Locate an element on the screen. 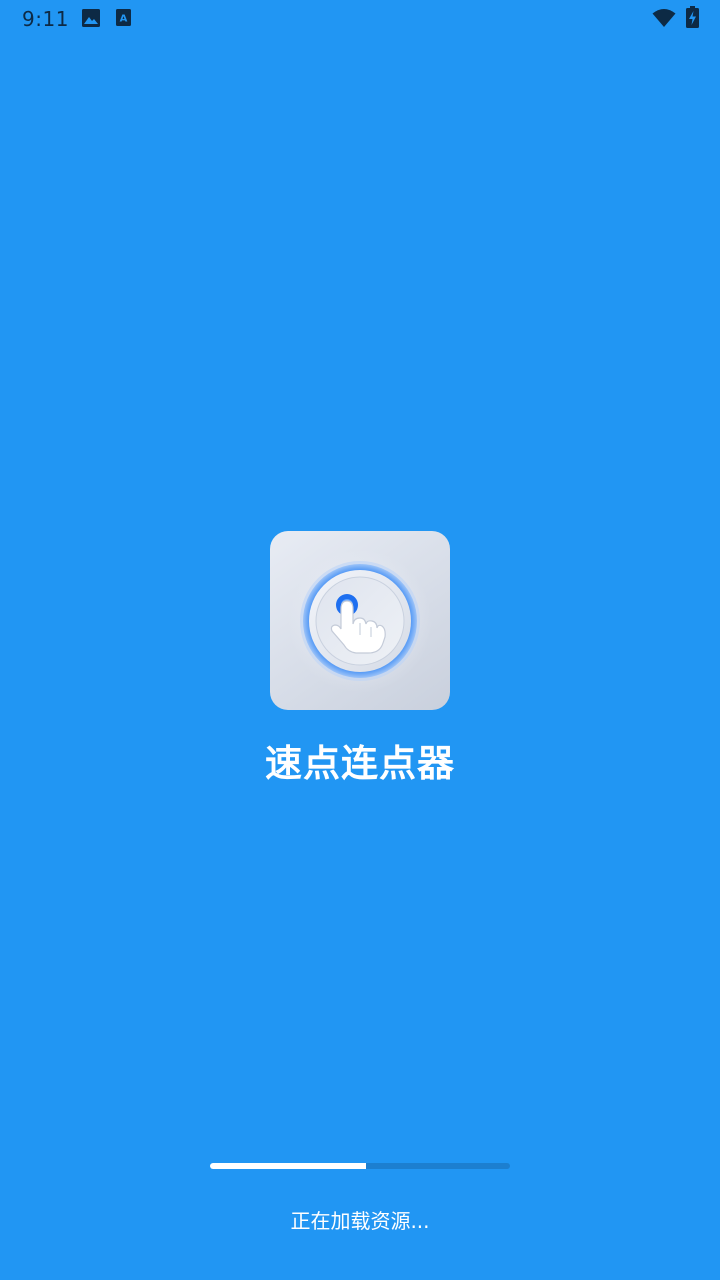 This screenshot has width=720, height=1280. status-time: 9:11 is located at coordinates (45, 19).